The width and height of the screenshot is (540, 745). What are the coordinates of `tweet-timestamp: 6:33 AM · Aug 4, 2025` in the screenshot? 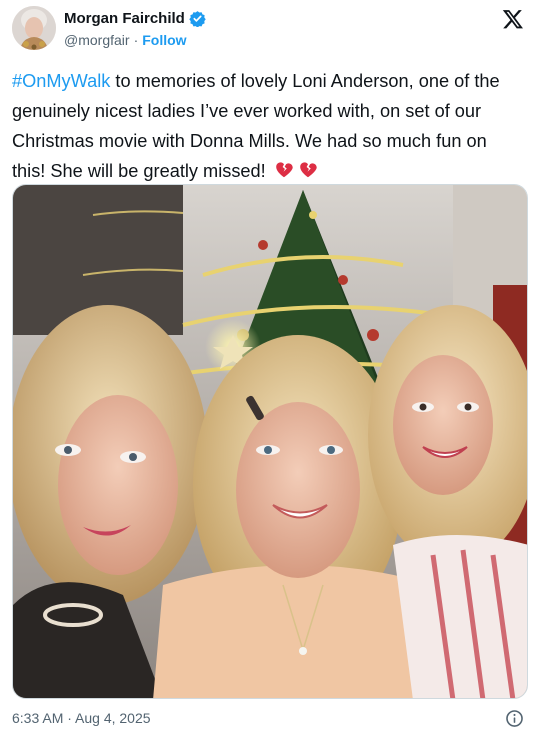 It's located at (81, 718).